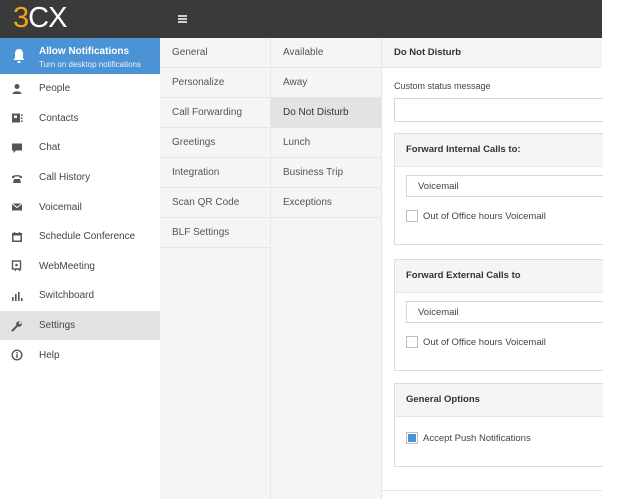 The image size is (617, 499). Describe the element at coordinates (326, 83) in the screenshot. I see `status-item-away: Away` at that location.